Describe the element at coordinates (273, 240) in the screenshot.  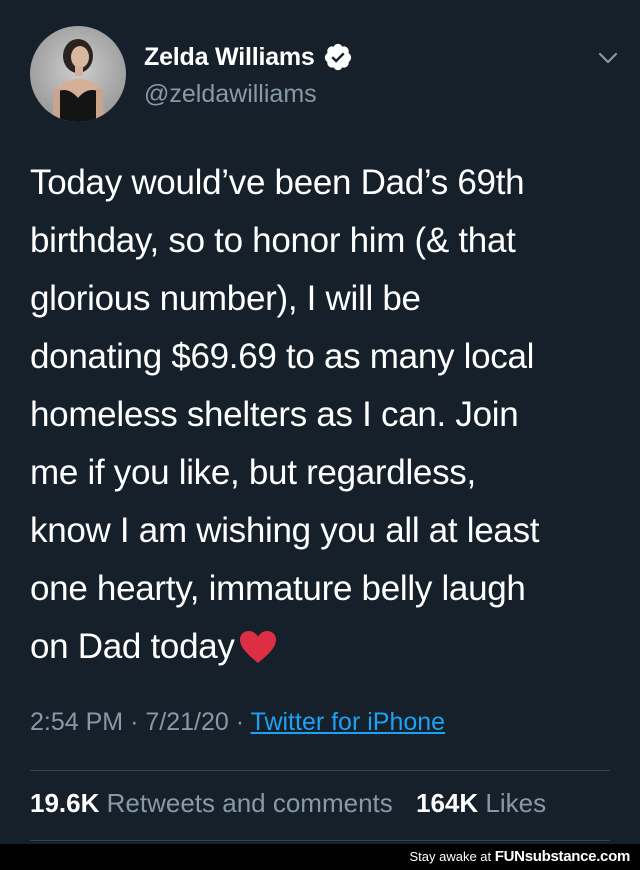
I see `tweet-line: birthday, so to honor him (& that` at that location.